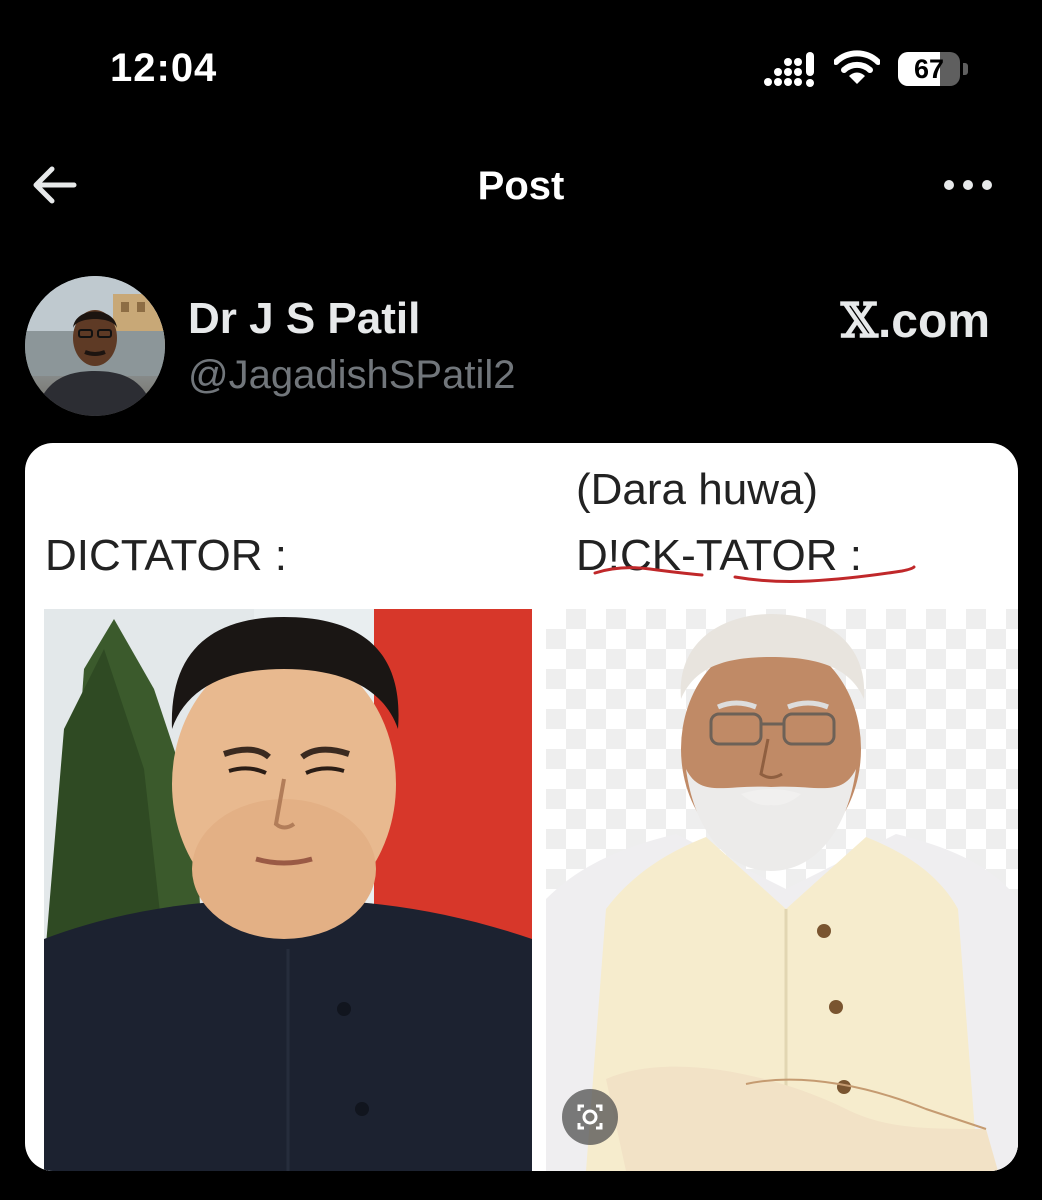 This screenshot has height=1200, width=1042. What do you see at coordinates (351, 375) in the screenshot?
I see `author-handle: @JagadishSPatil2` at bounding box center [351, 375].